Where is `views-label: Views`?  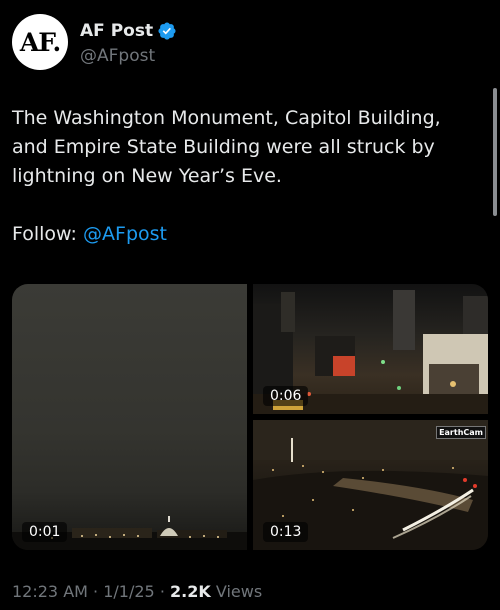
views-label: Views is located at coordinates (239, 591).